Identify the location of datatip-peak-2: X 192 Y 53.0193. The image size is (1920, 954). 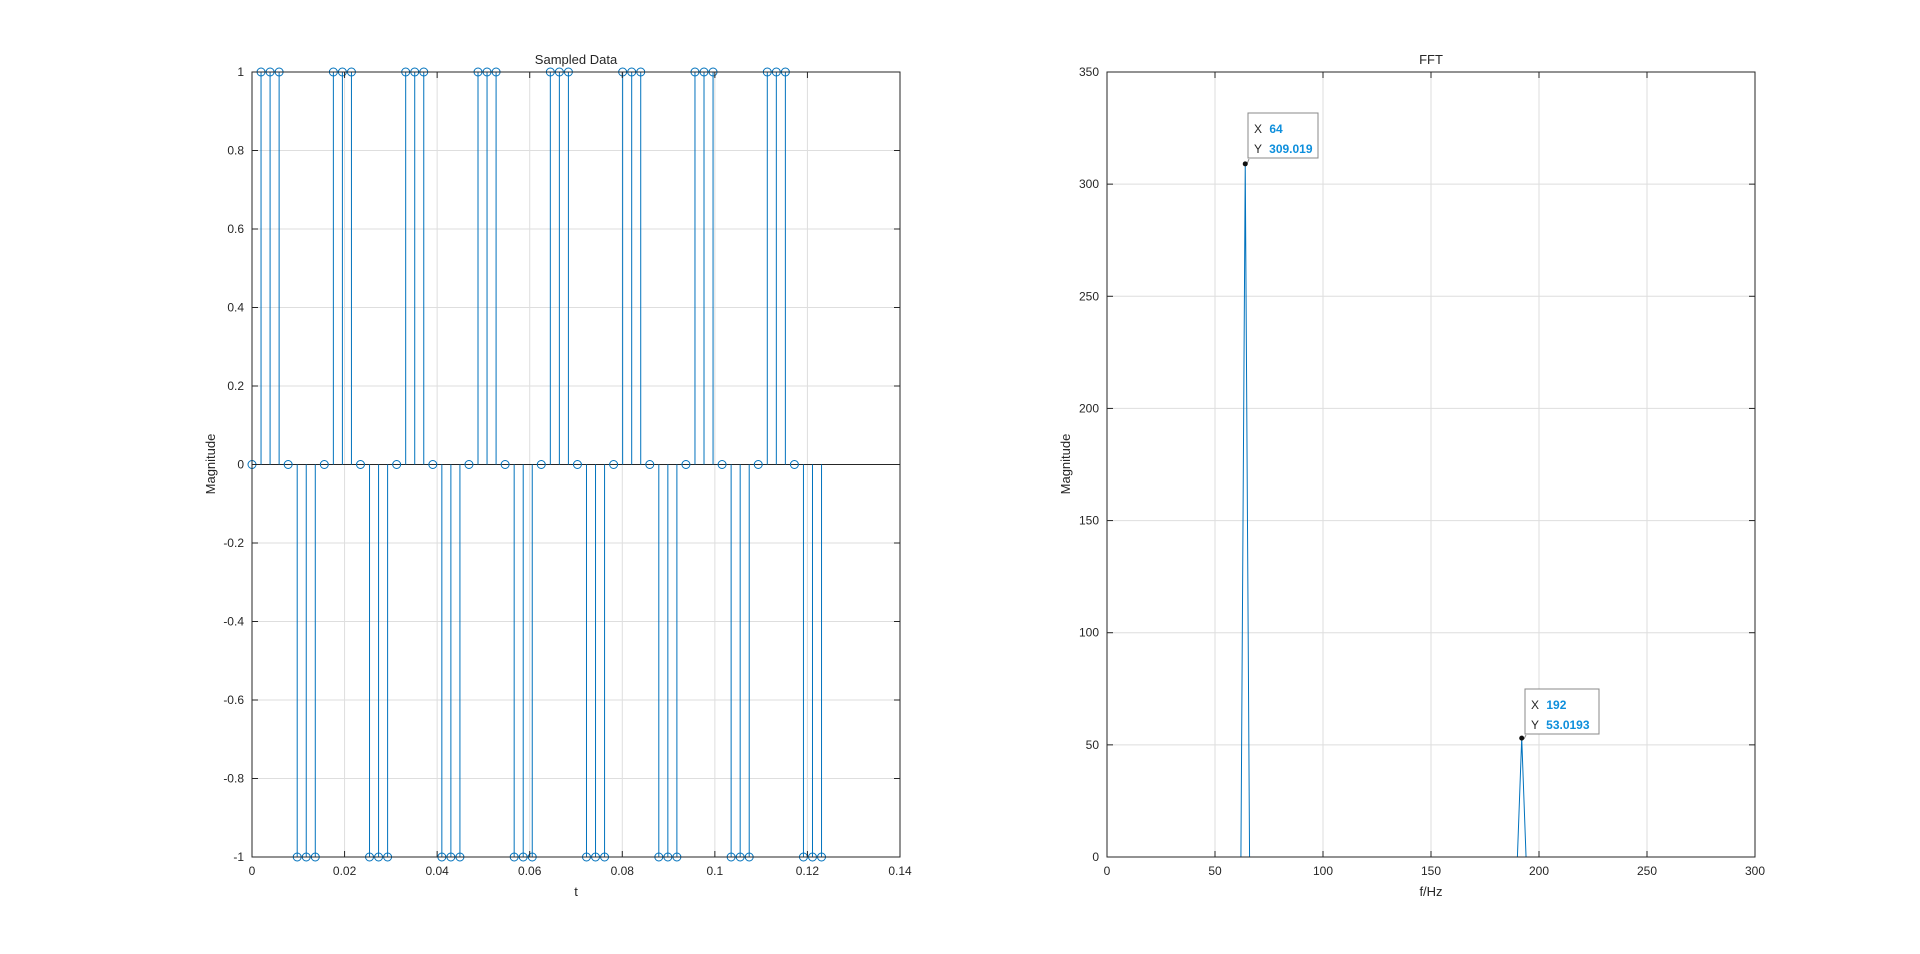
(1559, 714).